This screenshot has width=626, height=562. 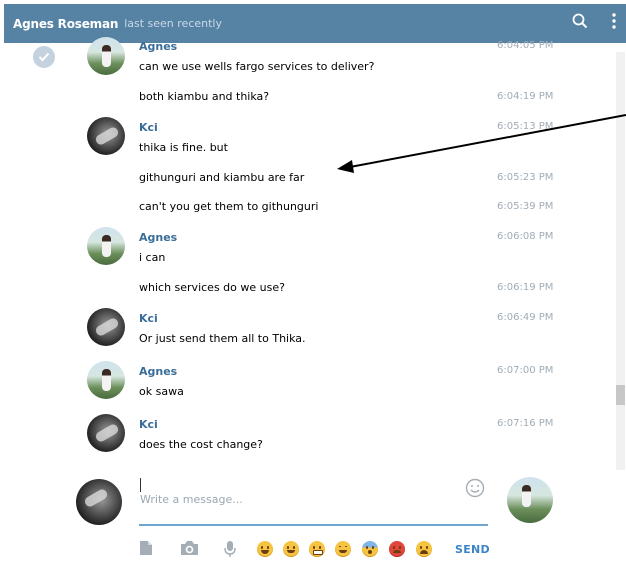 I want to click on microphone-icon, so click(x=230, y=551).